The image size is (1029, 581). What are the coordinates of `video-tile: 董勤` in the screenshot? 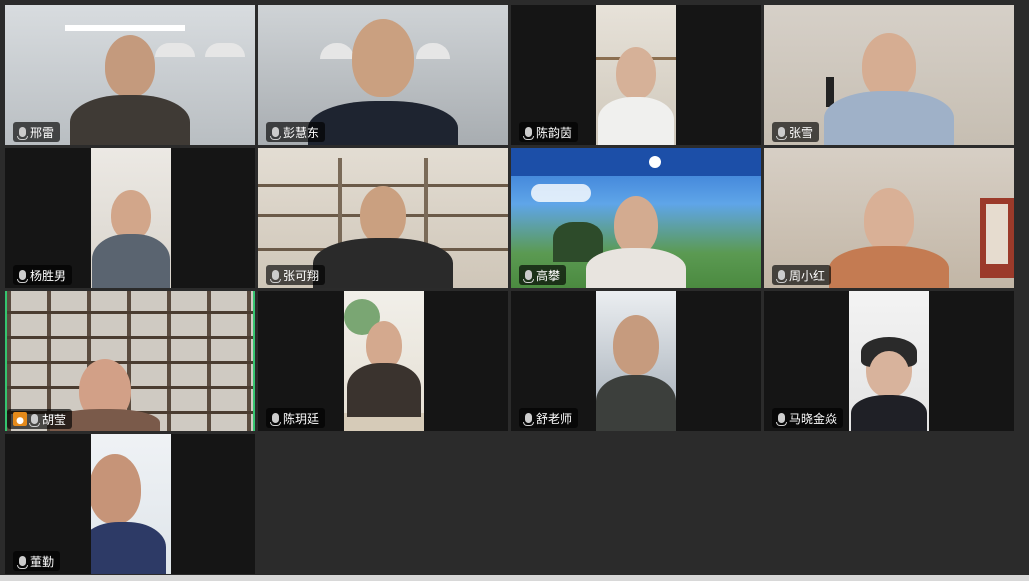 It's located at (130, 504).